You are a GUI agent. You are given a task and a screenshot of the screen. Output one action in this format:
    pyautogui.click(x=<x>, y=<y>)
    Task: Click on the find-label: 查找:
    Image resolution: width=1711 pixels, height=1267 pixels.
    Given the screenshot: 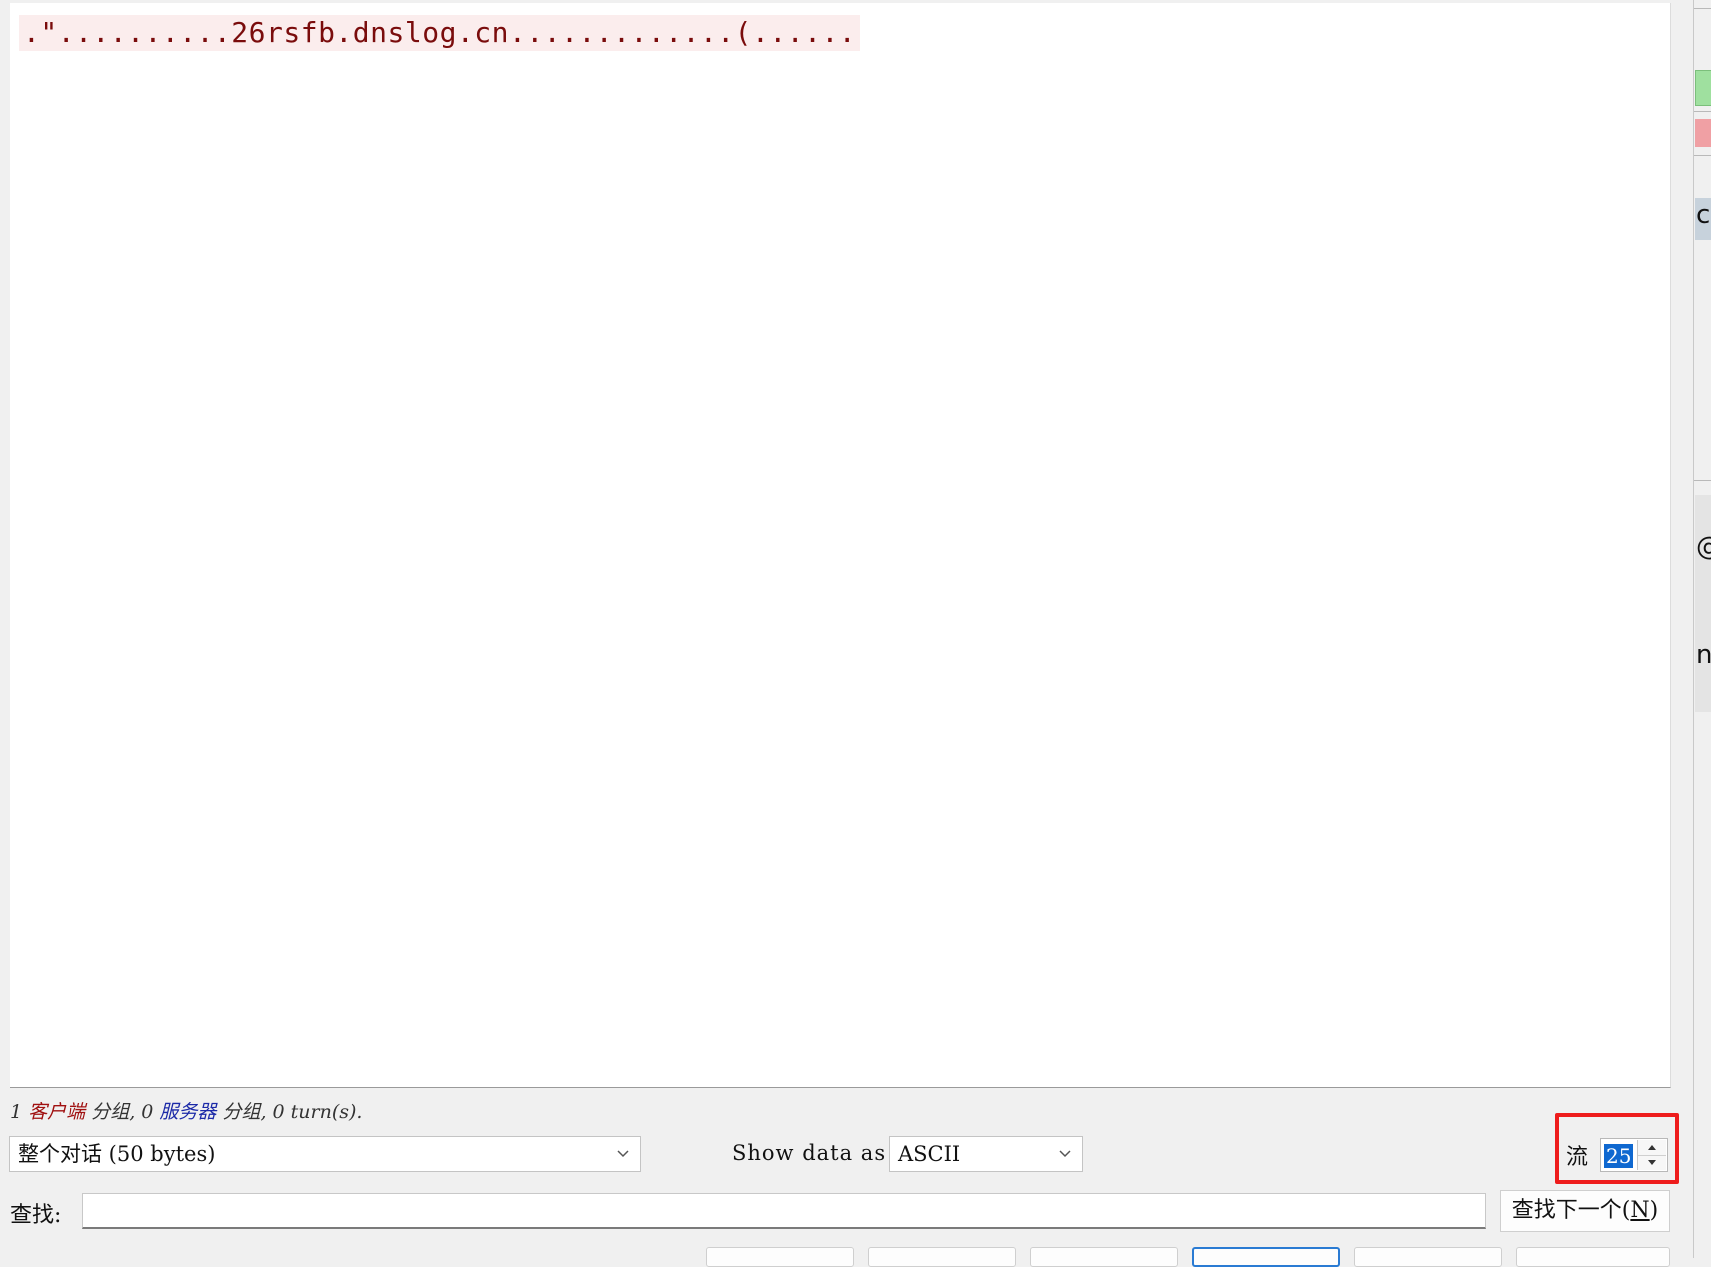 What is the action you would take?
    pyautogui.click(x=36, y=1215)
    